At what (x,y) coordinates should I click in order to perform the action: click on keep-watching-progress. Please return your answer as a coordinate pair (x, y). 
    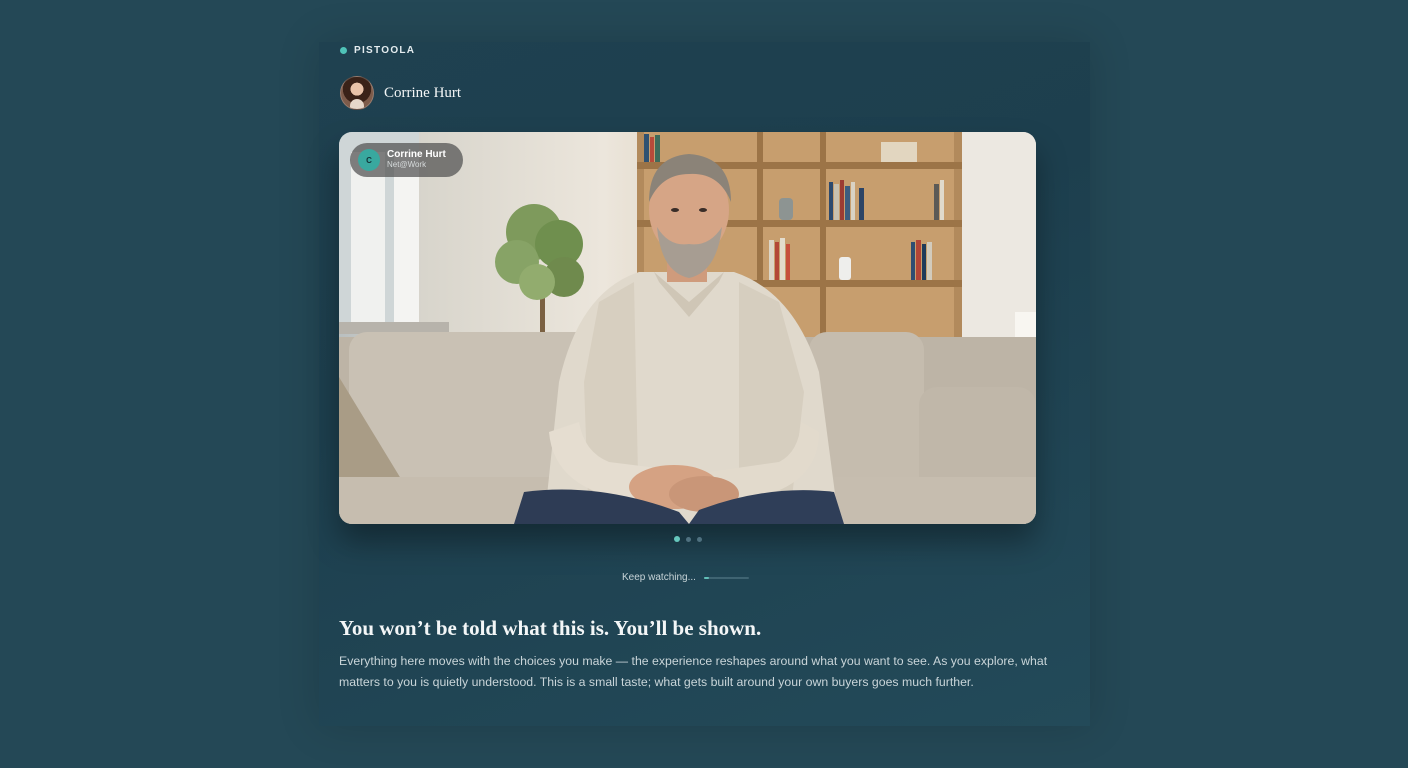
    Looking at the image, I should click on (726, 577).